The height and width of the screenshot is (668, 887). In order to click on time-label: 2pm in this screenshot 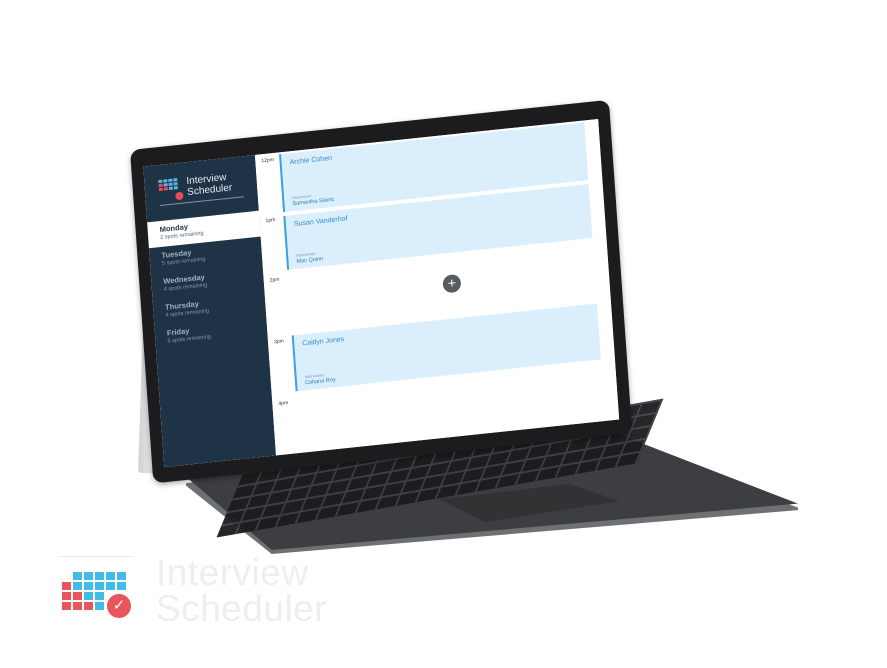, I will do `click(274, 280)`.